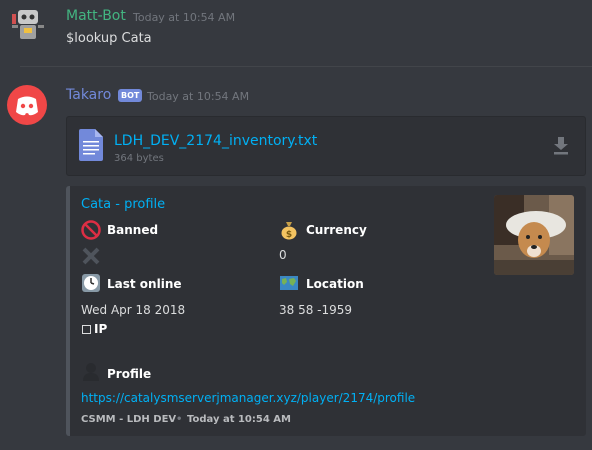 The width and height of the screenshot is (592, 450). What do you see at coordinates (96, 16) in the screenshot?
I see `matt-bot-username: Matt-Bot` at bounding box center [96, 16].